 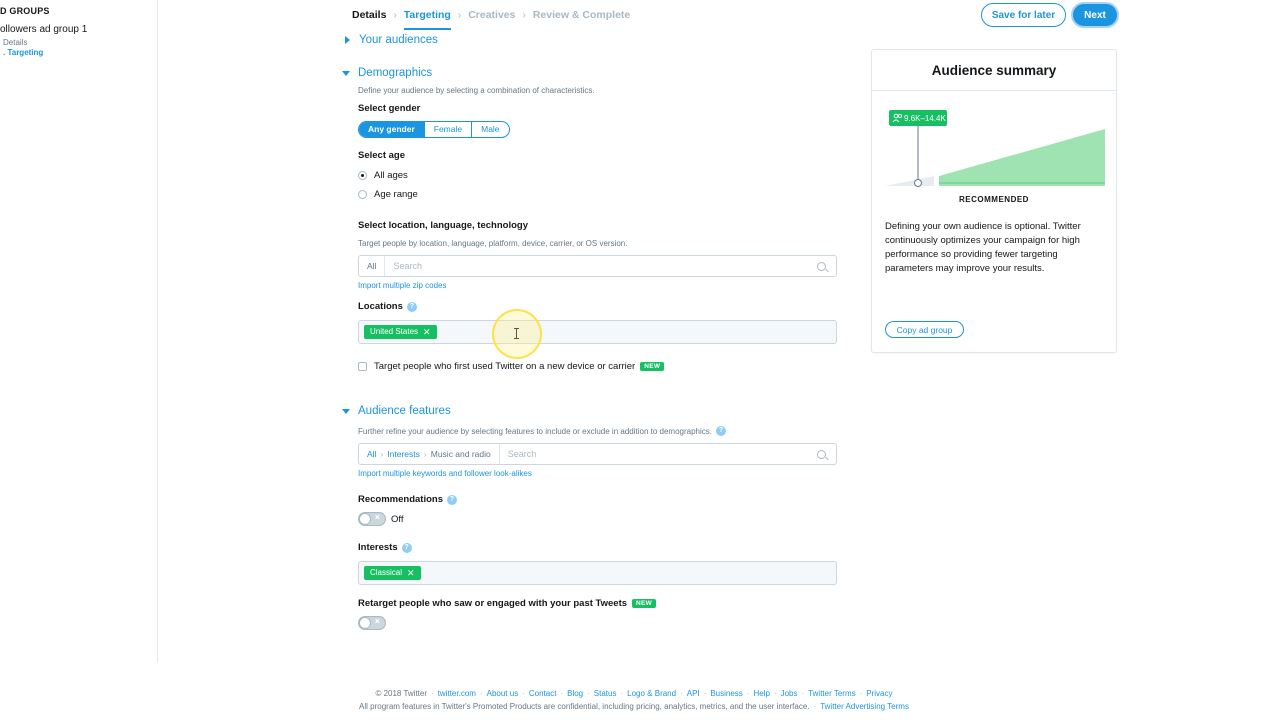 I want to click on sidebar-ad-group: ollowers ad group 1, so click(x=43, y=29).